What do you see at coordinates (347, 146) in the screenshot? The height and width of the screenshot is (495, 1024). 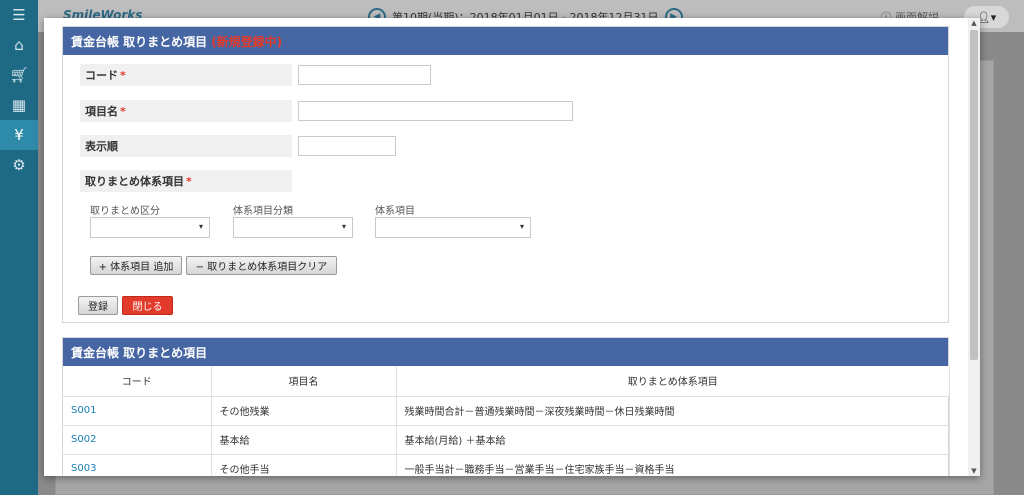 I see `order-input` at bounding box center [347, 146].